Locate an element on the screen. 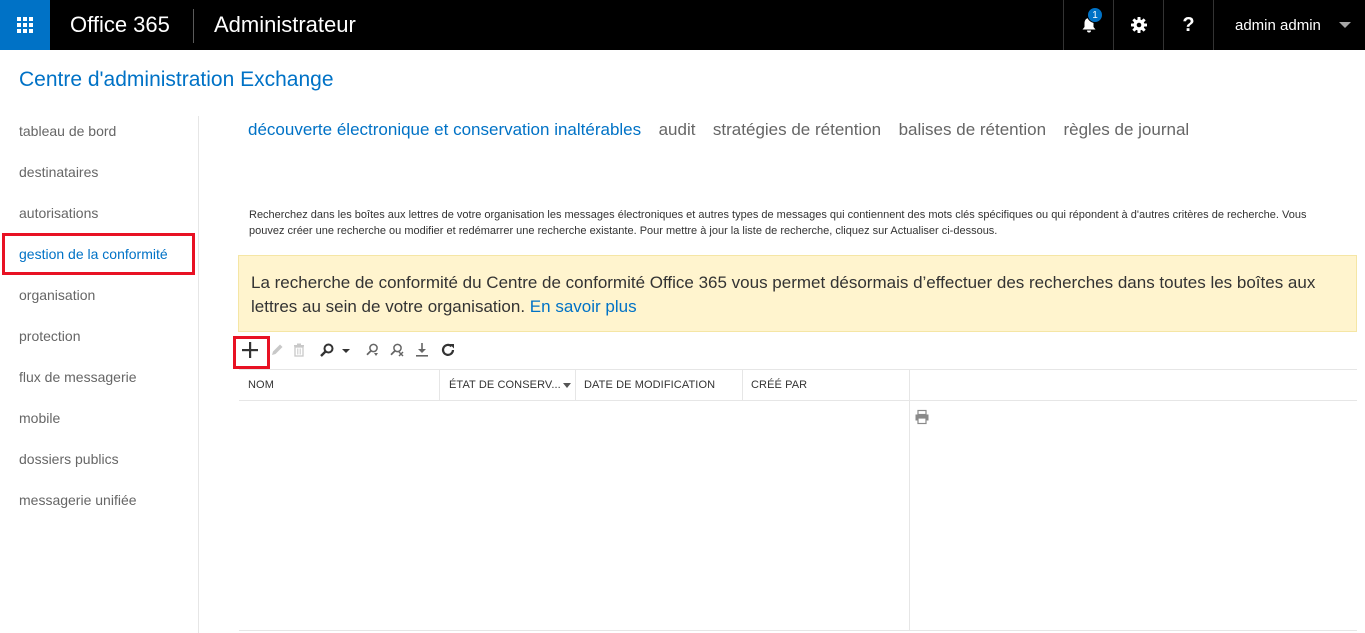  search-mailbox-icon is located at coordinates (372, 349).